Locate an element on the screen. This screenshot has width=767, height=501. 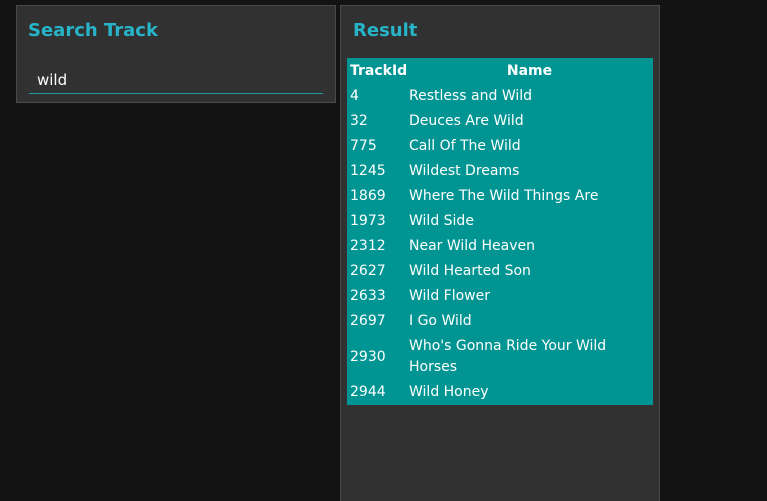
table-row: 1973 Wild Side is located at coordinates (500, 221).